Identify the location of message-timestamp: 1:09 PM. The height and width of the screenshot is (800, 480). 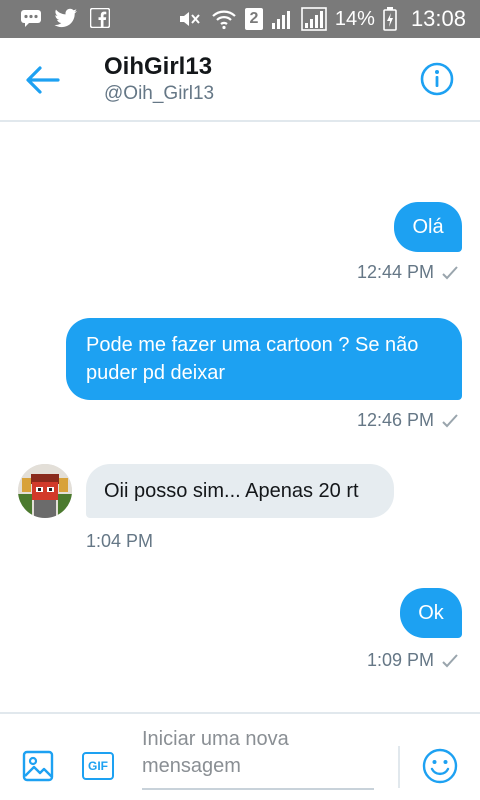
(412, 660).